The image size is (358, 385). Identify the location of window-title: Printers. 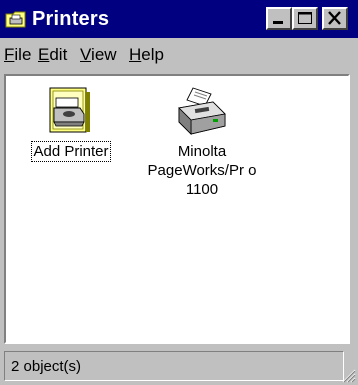
(71, 19).